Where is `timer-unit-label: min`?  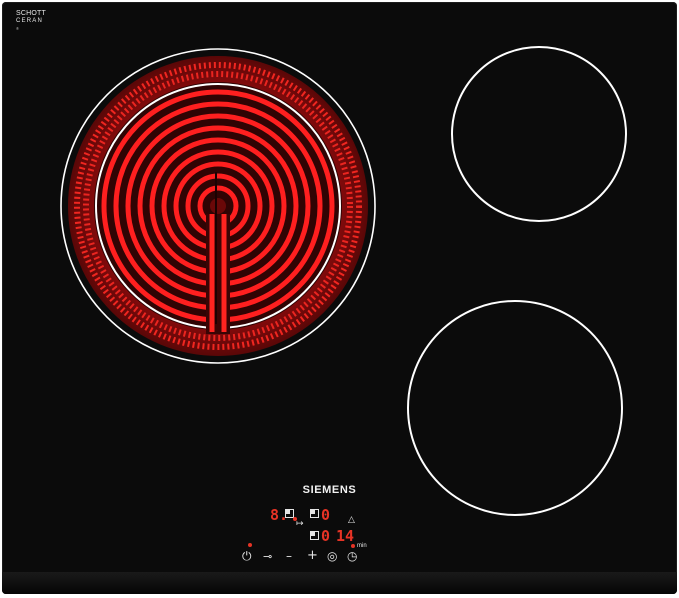
timer-unit-label: min is located at coordinates (362, 546).